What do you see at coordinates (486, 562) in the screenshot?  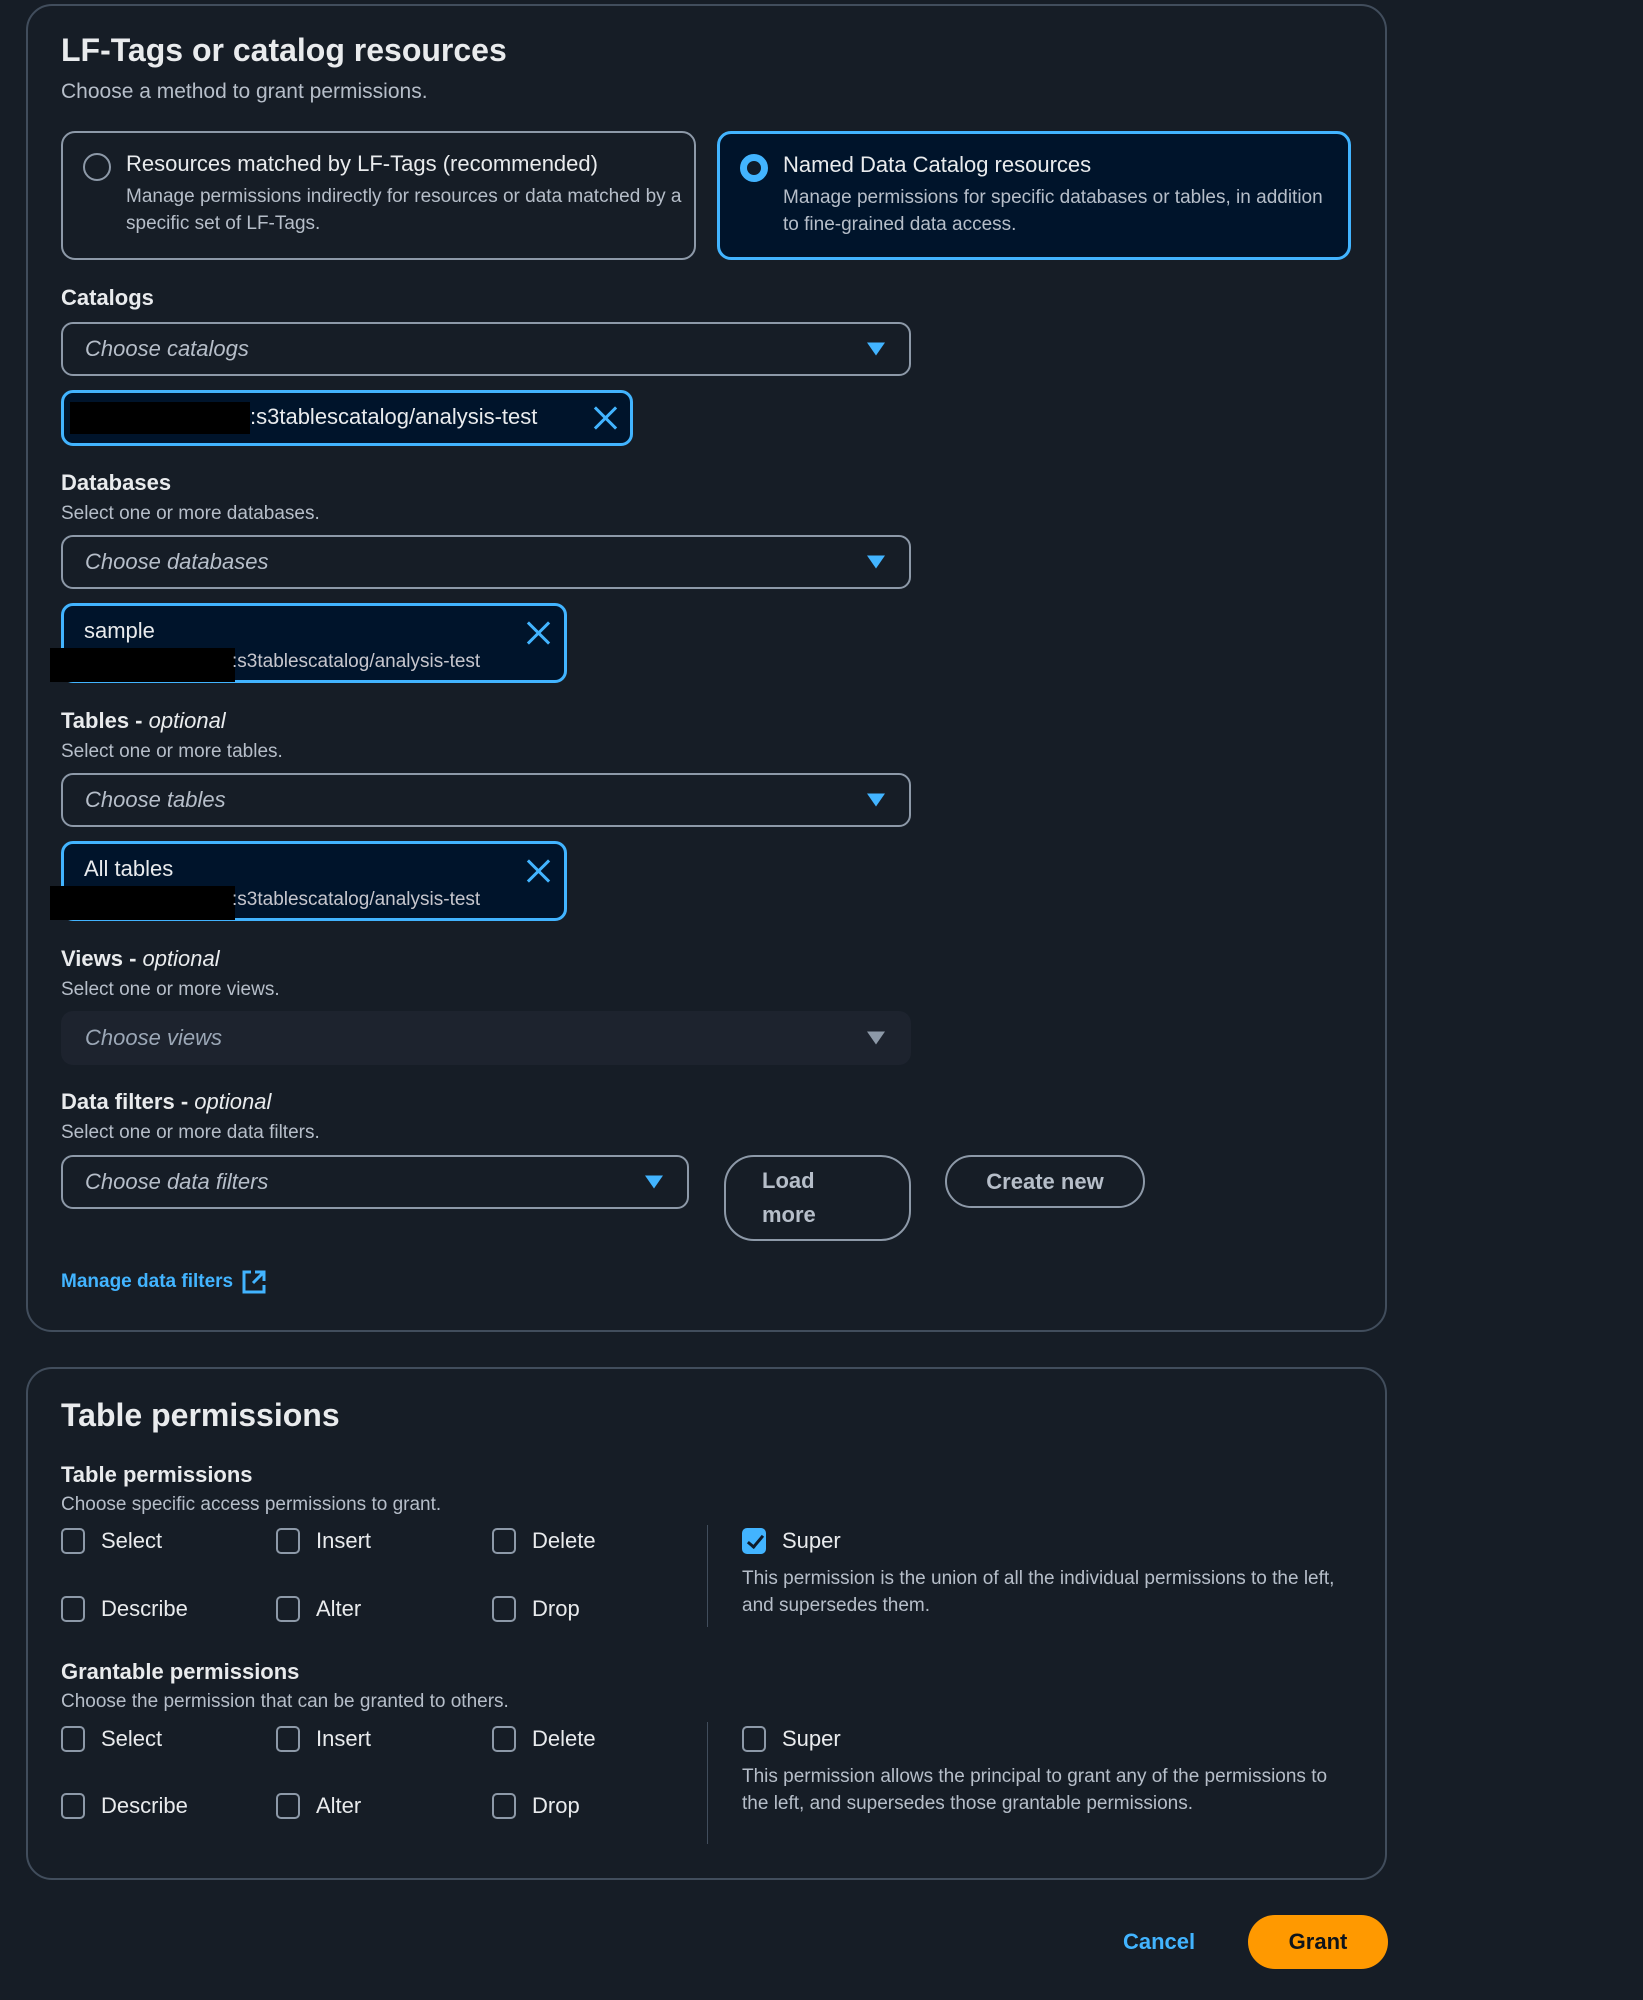 I see `databases-select: Choose databases` at bounding box center [486, 562].